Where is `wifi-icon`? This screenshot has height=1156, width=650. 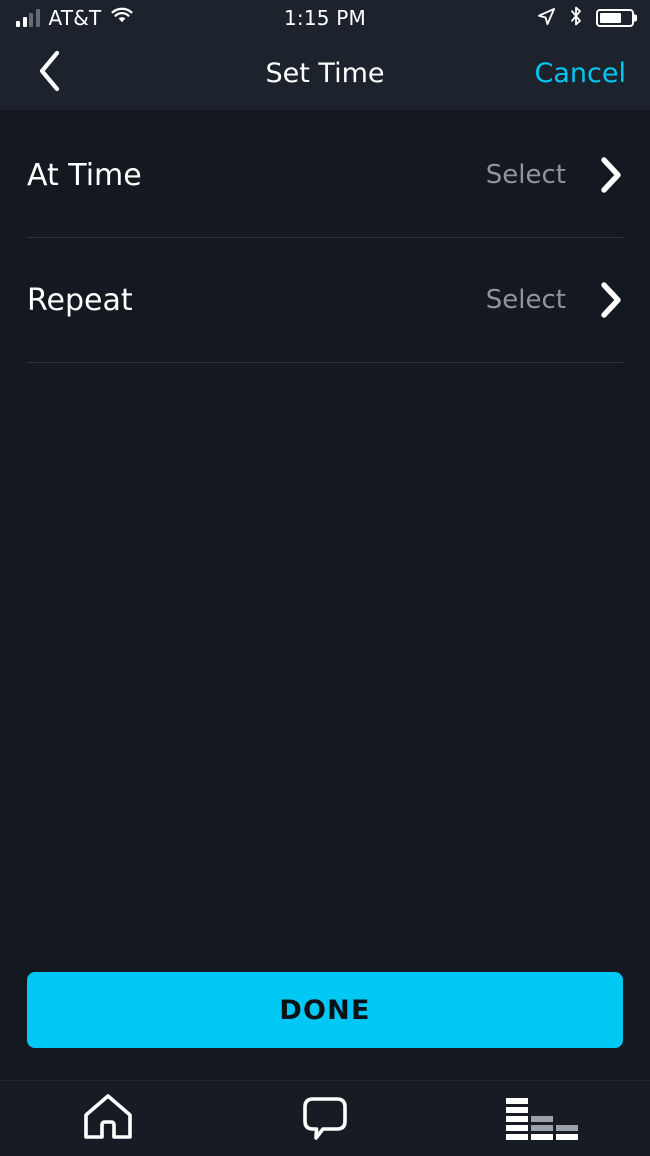
wifi-icon is located at coordinates (122, 18).